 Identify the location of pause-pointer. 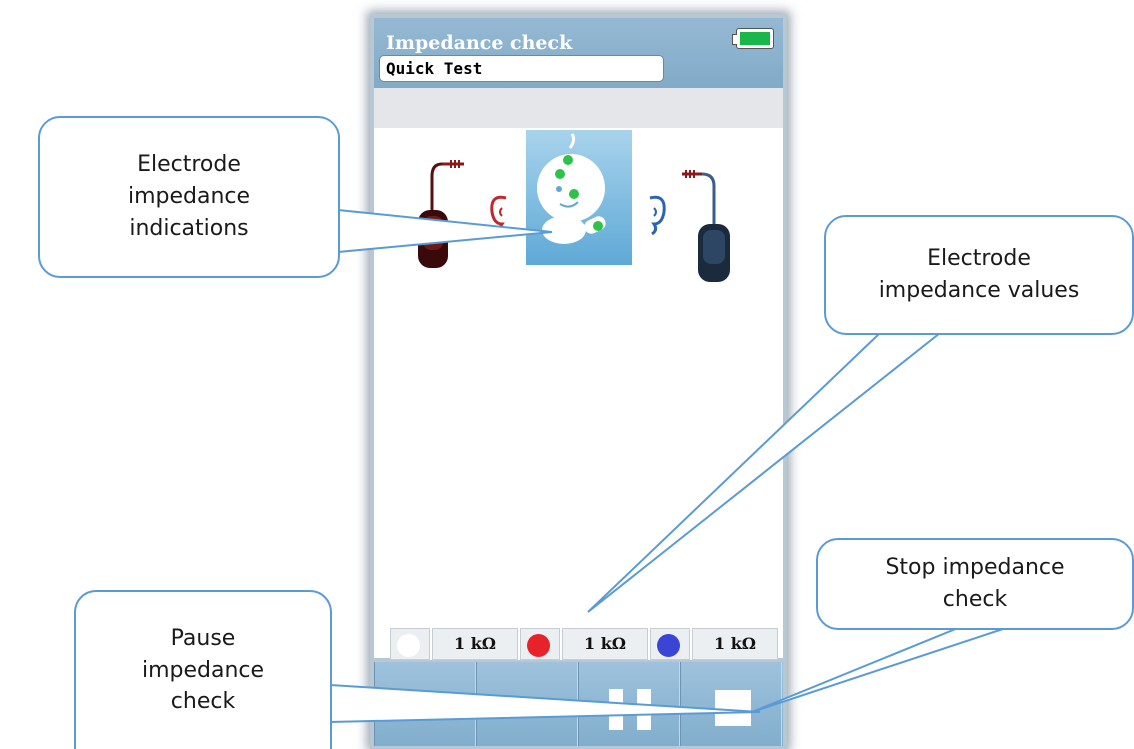
(545, 703).